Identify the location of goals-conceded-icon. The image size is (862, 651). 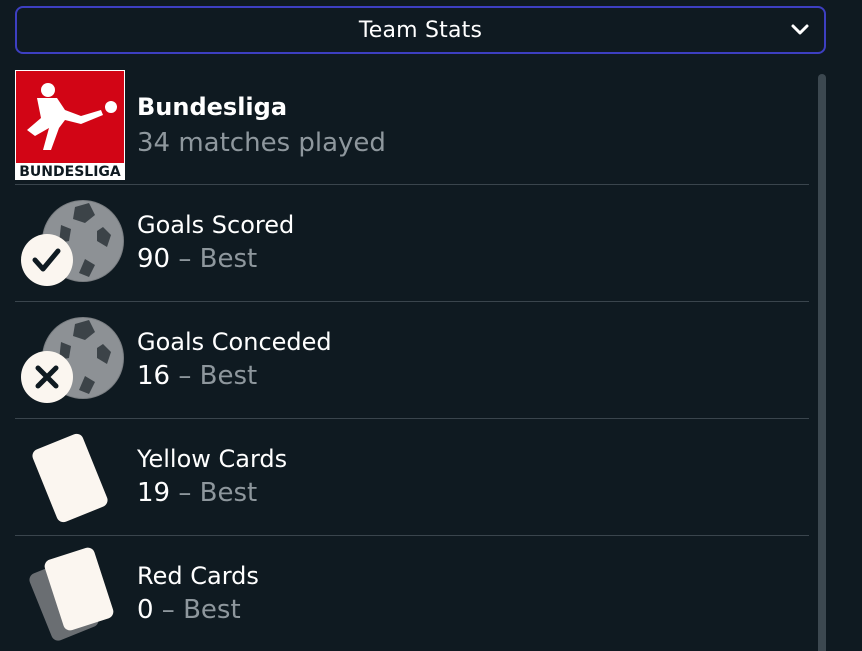
(72, 360).